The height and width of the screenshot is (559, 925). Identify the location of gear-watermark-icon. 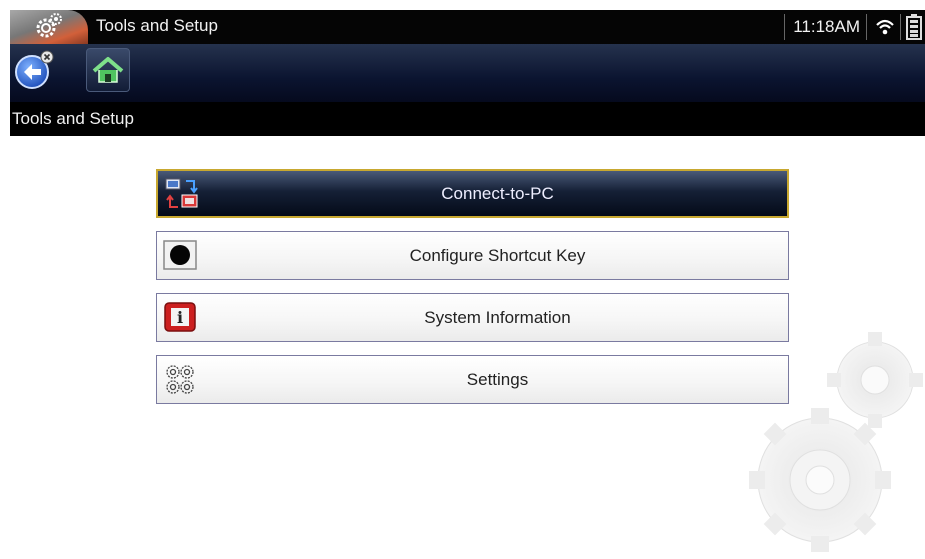
(825, 444).